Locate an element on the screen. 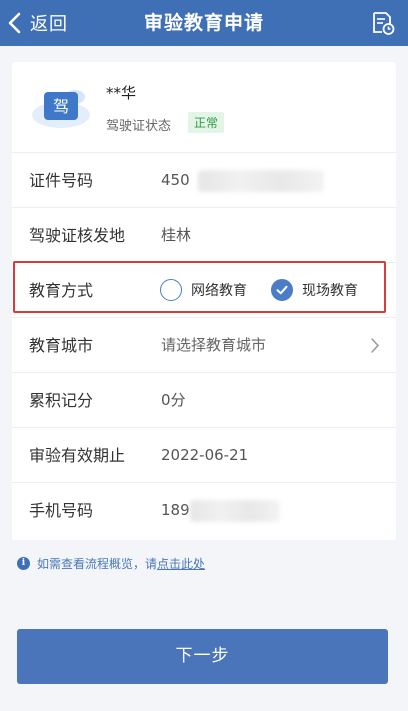 This screenshot has width=408, height=711. points-value: 0分 is located at coordinates (173, 400).